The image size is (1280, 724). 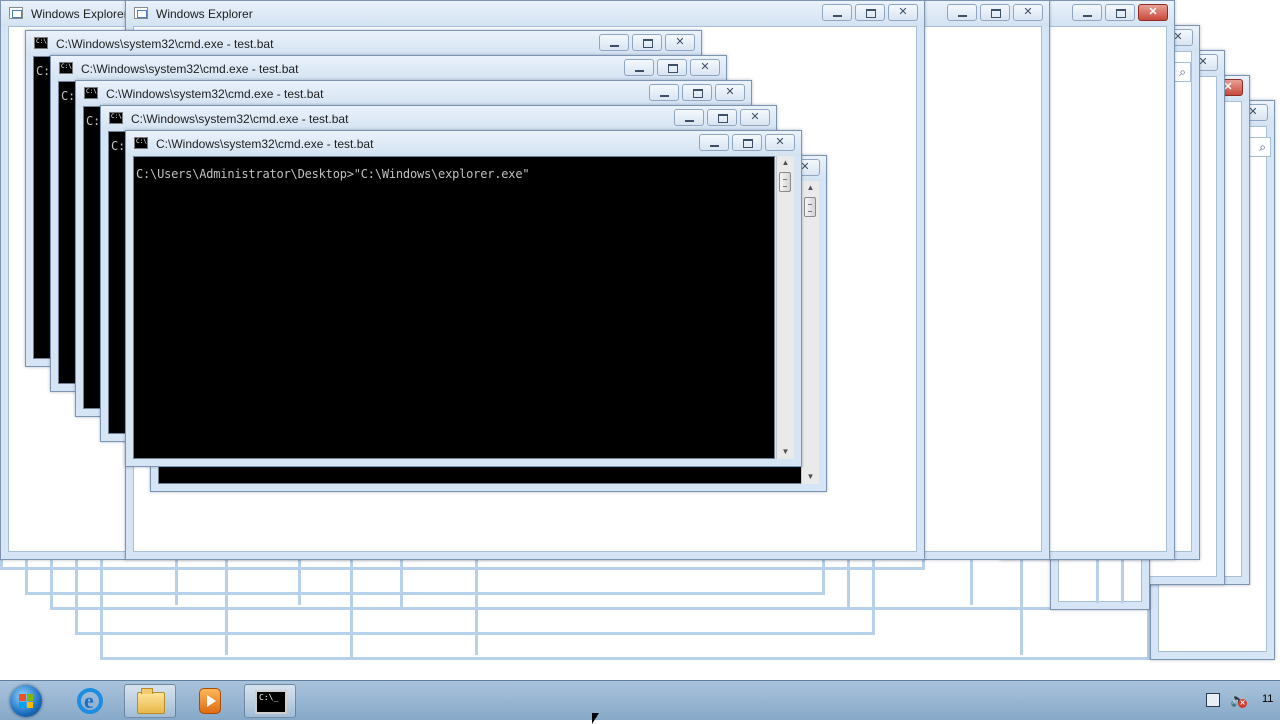 What do you see at coordinates (1267, 699) in the screenshot?
I see `clock: 11` at bounding box center [1267, 699].